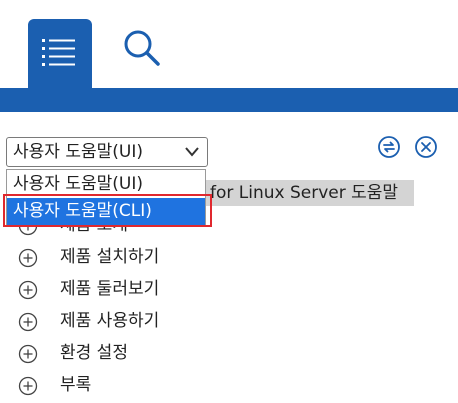 The image size is (458, 403). Describe the element at coordinates (78, 152) in the screenshot. I see `help-type-select-value: 사용자 도움말(UI)` at that location.